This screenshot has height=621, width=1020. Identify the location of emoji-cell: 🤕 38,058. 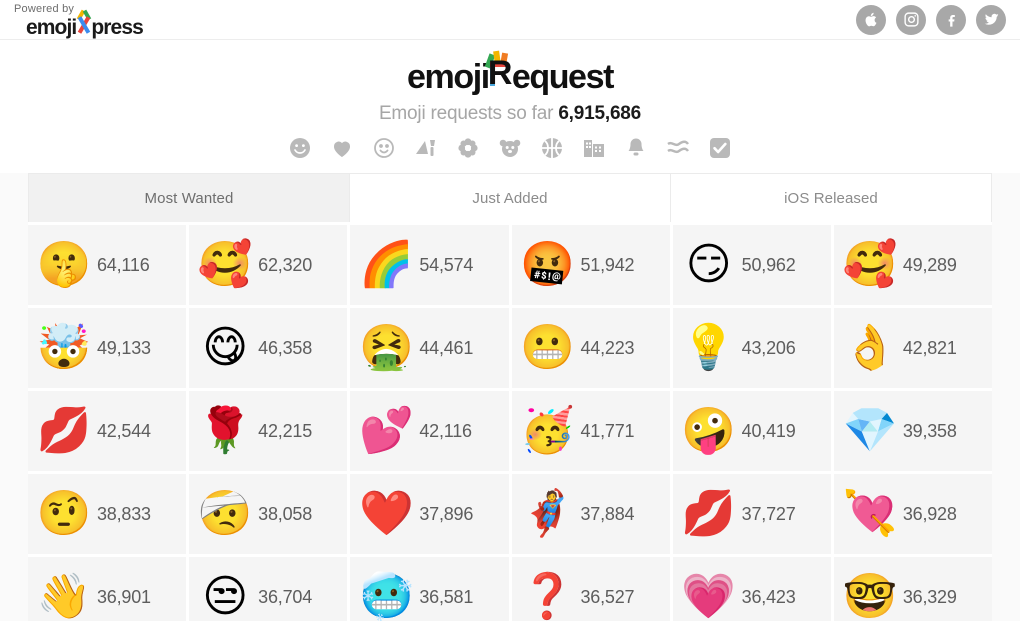
(268, 514).